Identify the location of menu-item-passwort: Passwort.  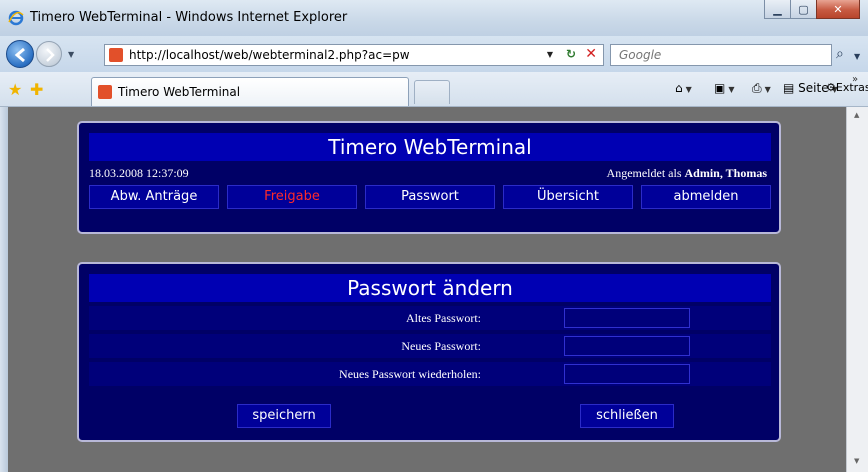
(430, 197).